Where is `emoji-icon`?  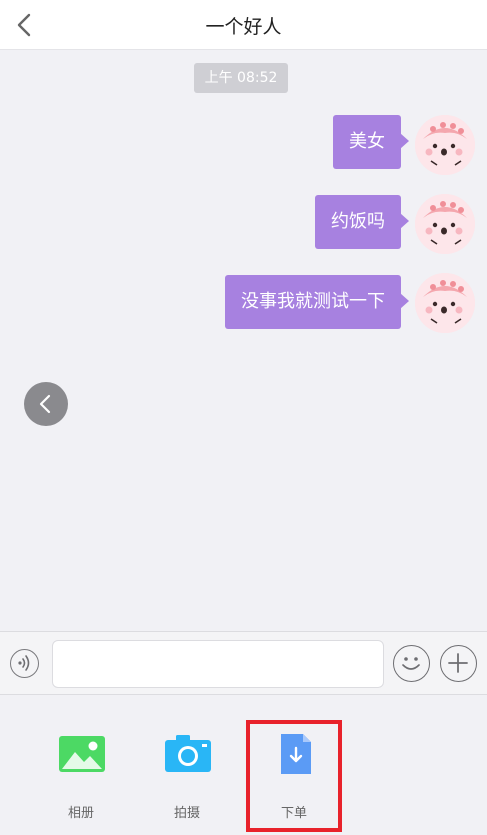
emoji-icon is located at coordinates (411, 663).